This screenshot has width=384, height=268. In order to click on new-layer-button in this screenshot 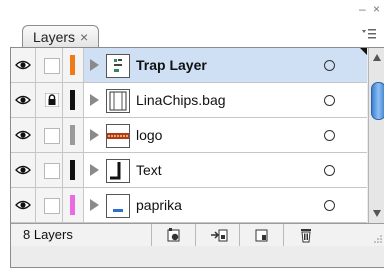, I will do `click(261, 235)`.